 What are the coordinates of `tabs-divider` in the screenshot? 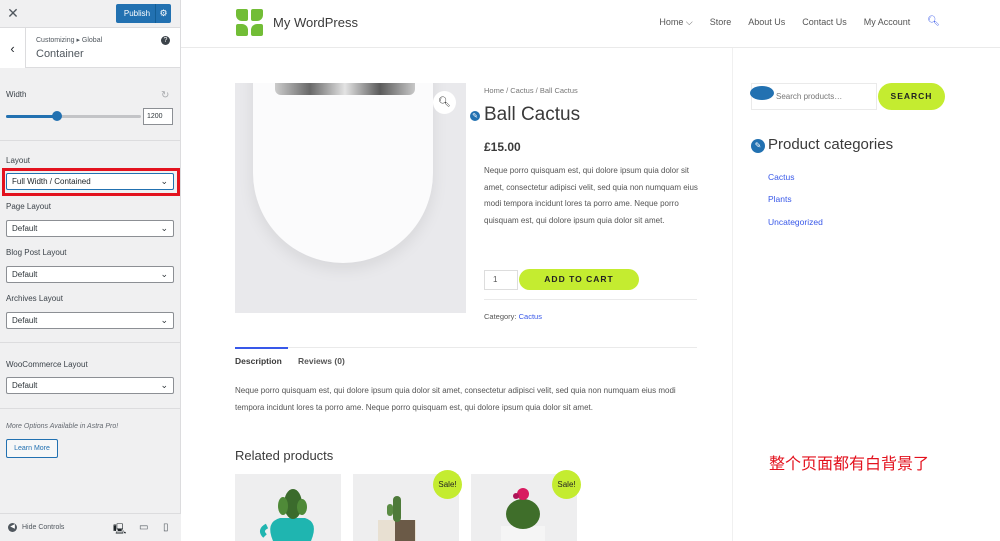 It's located at (466, 347).